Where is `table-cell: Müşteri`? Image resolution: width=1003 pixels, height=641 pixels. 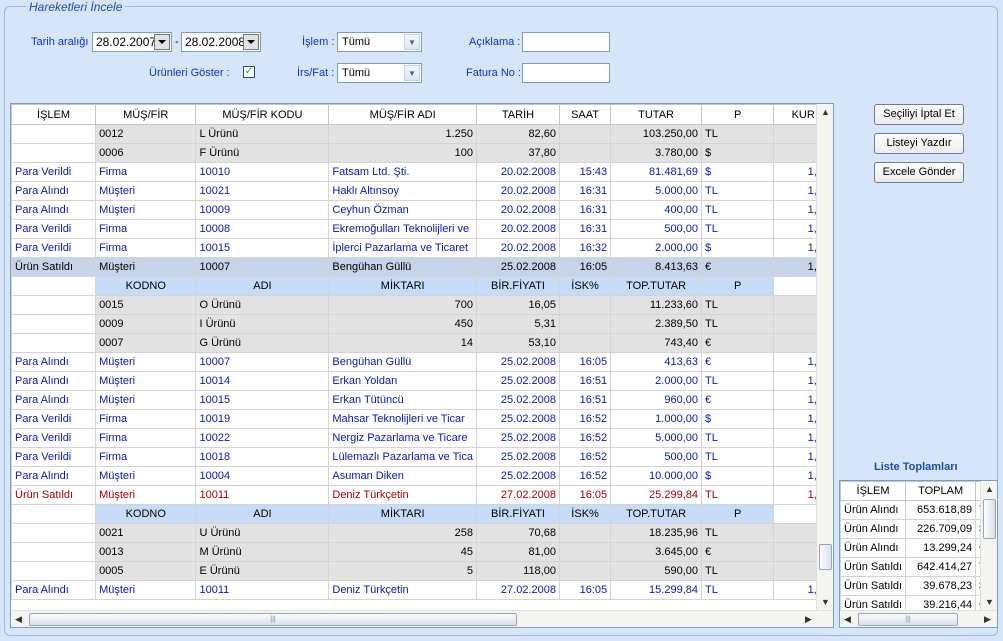 table-cell: Müşteri is located at coordinates (146, 191).